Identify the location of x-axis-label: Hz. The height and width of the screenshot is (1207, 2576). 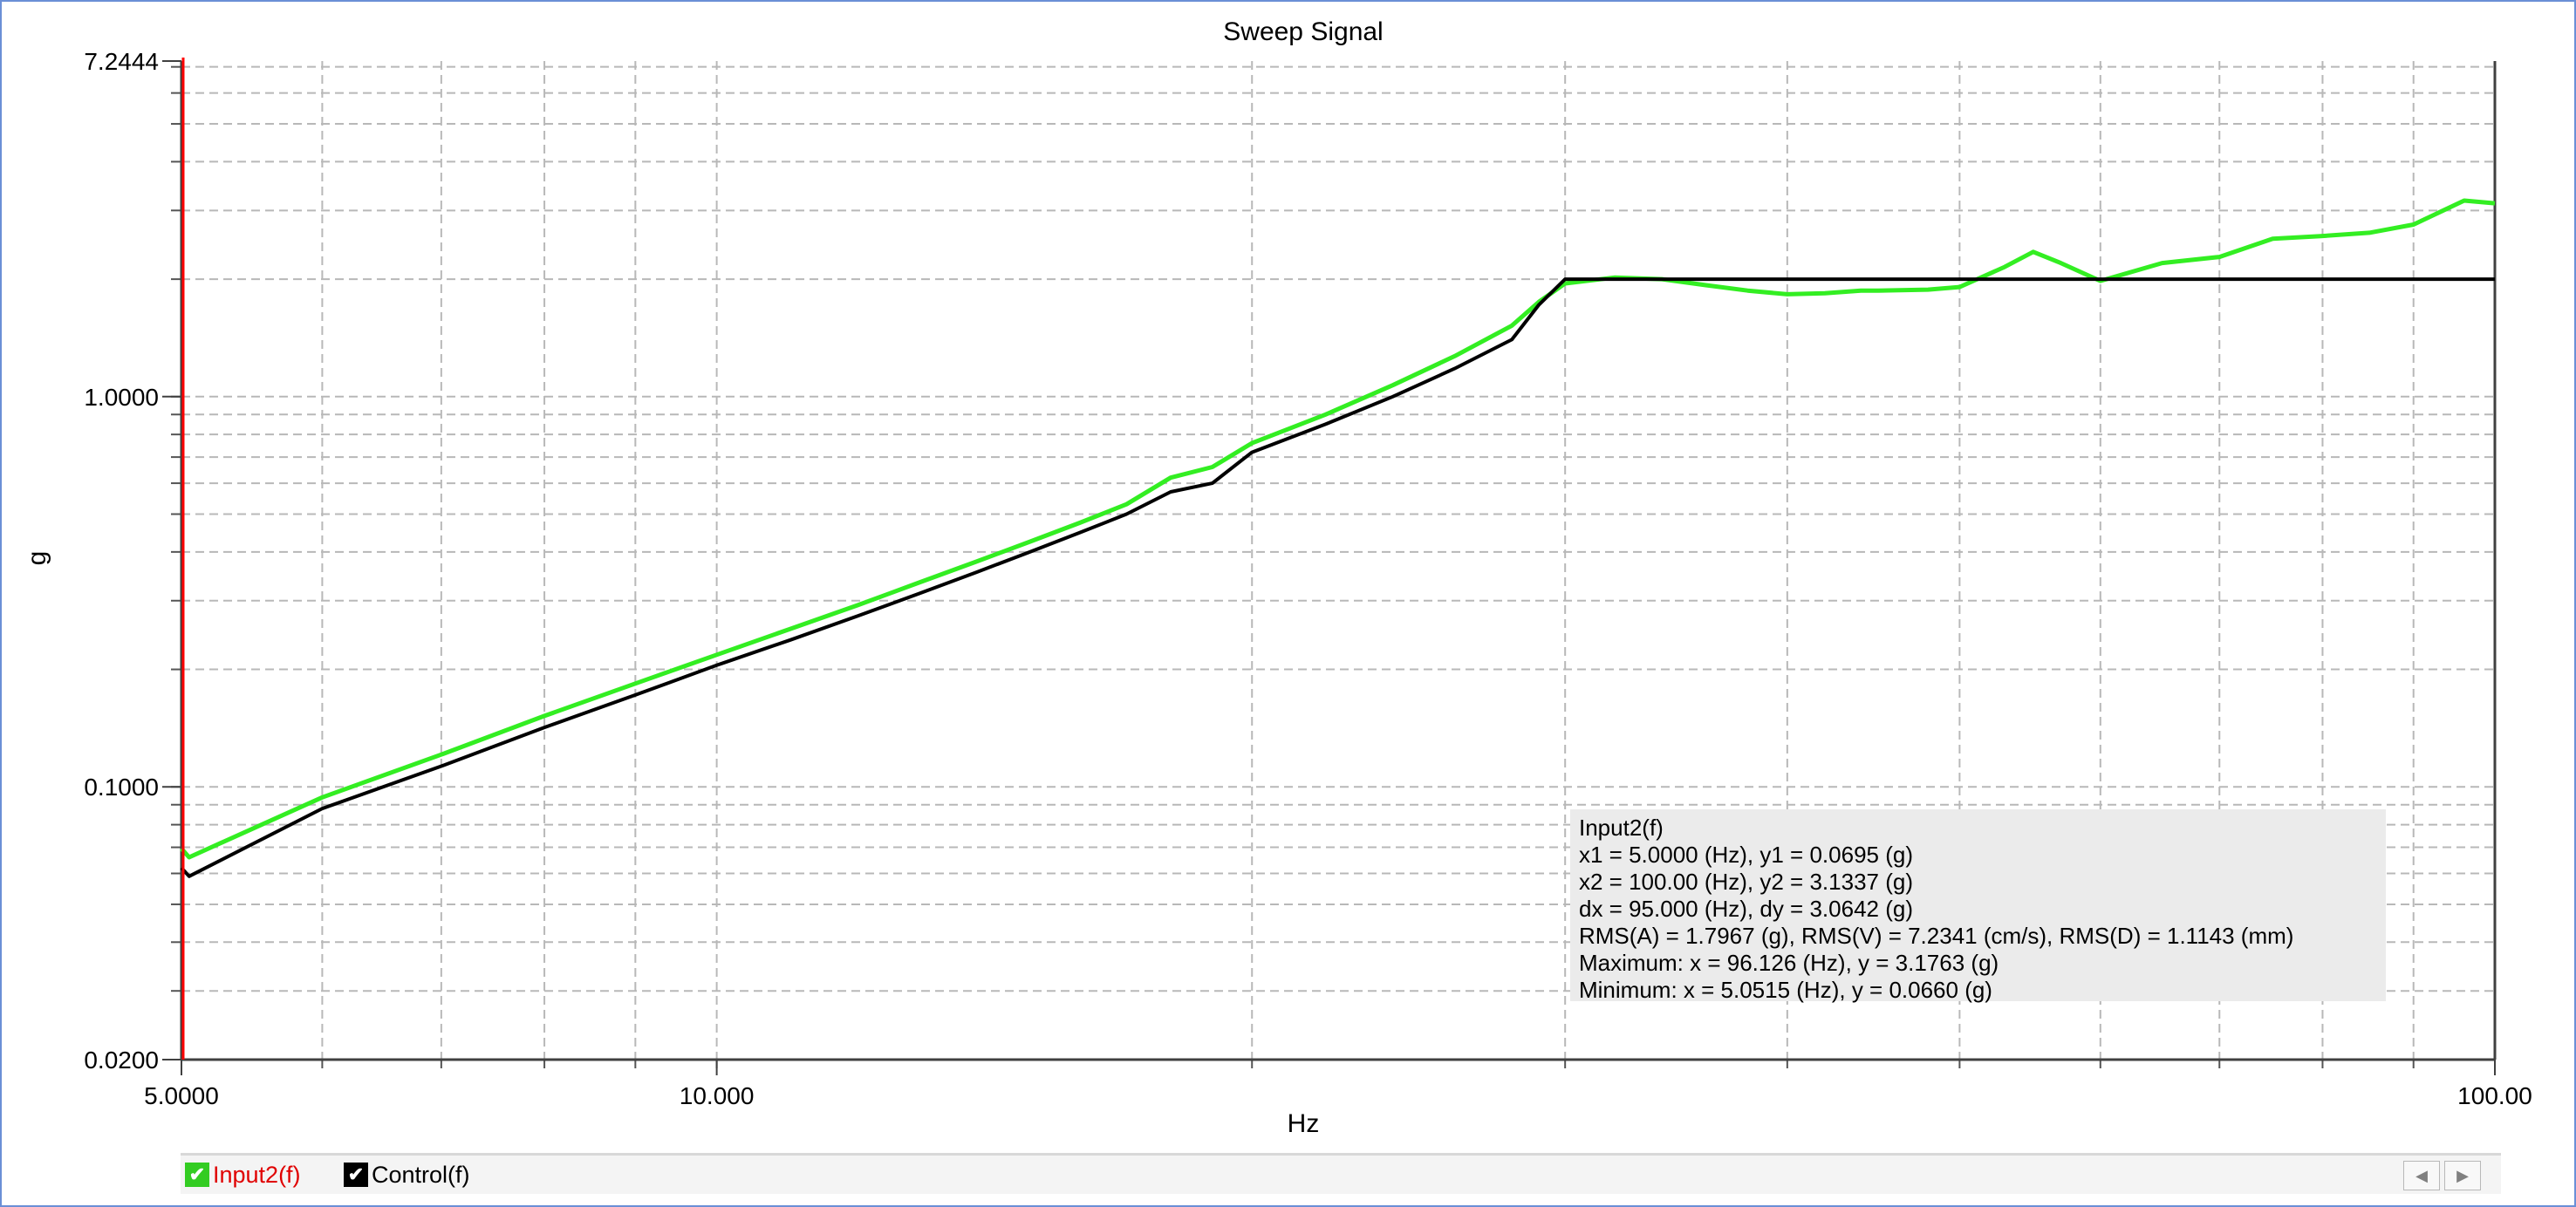
(1304, 1124).